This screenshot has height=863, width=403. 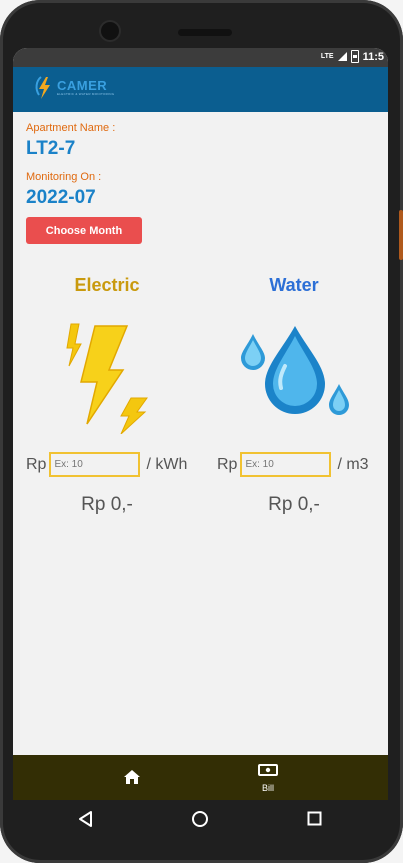 What do you see at coordinates (82, 85) in the screenshot?
I see `logo-text: CAMER` at bounding box center [82, 85].